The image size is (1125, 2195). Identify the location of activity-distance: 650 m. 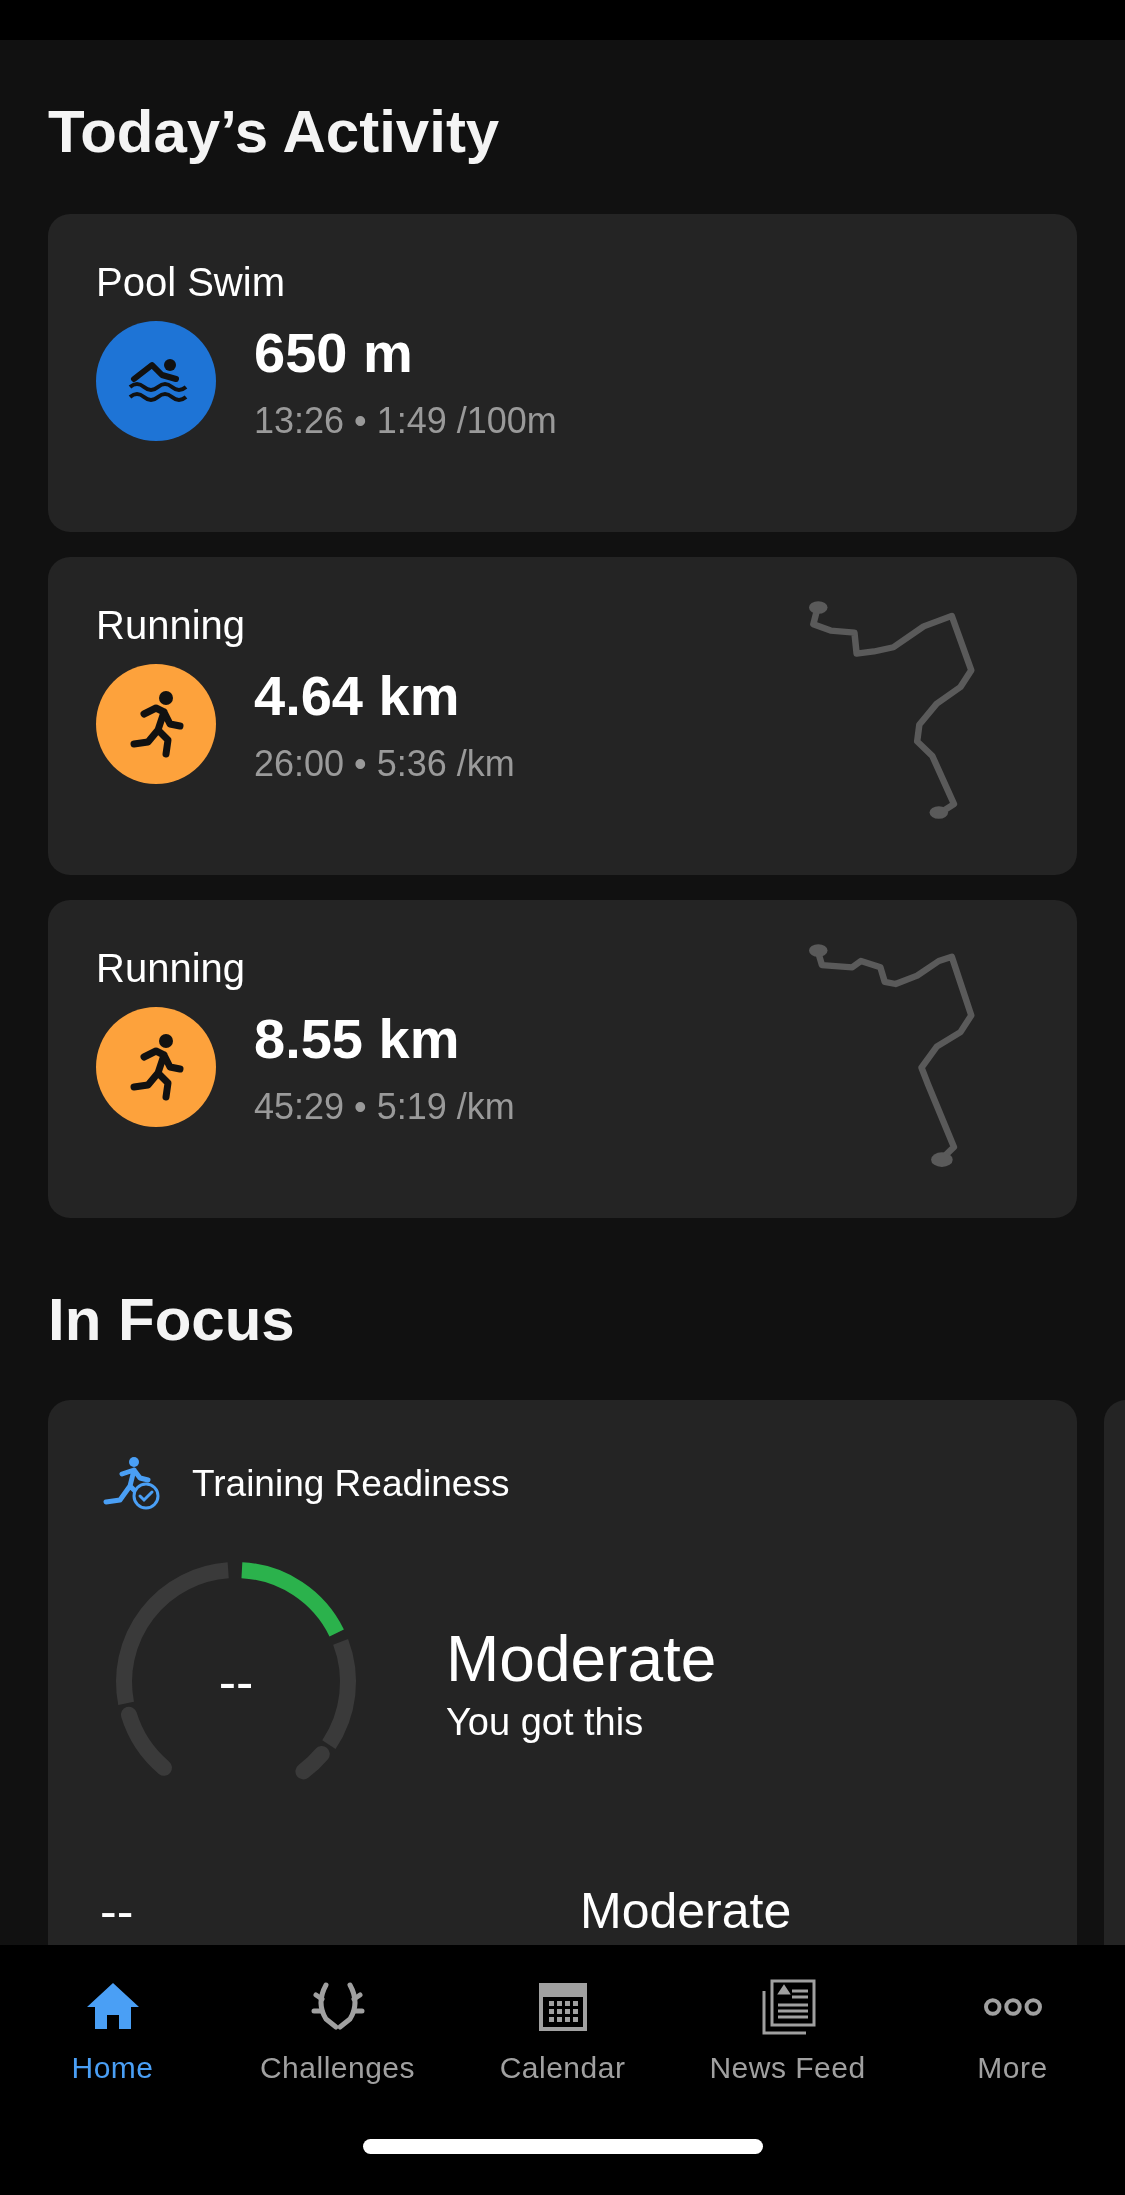
(334, 353).